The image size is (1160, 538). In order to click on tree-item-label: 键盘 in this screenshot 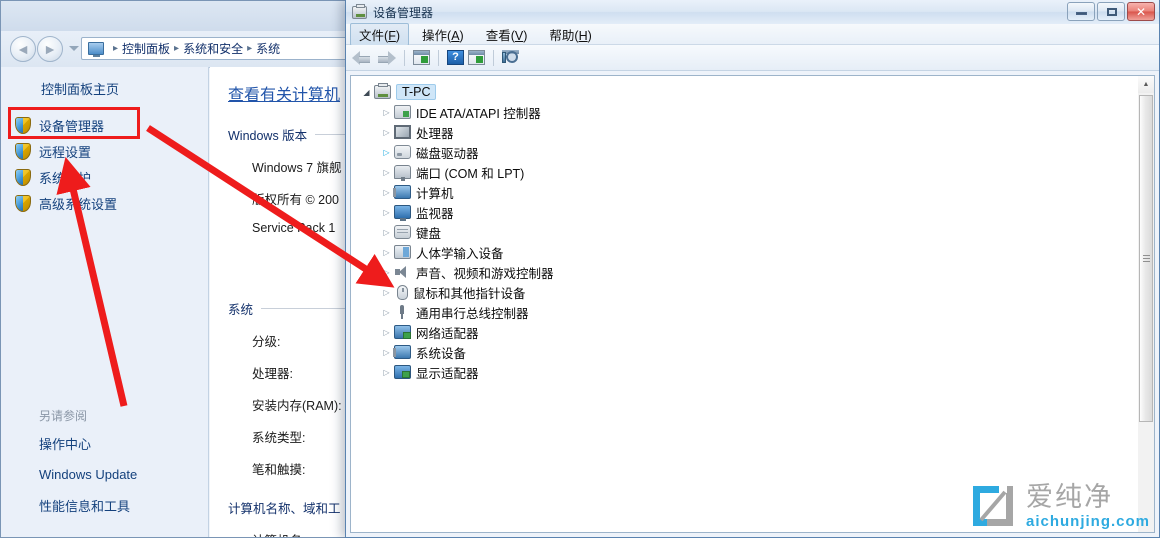, I will do `click(429, 233)`.